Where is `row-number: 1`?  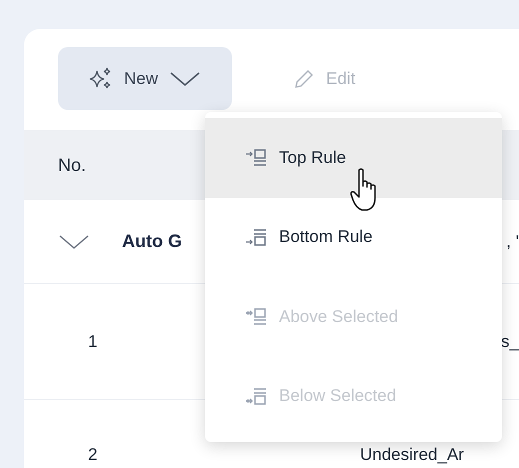 row-number: 1 is located at coordinates (92, 342).